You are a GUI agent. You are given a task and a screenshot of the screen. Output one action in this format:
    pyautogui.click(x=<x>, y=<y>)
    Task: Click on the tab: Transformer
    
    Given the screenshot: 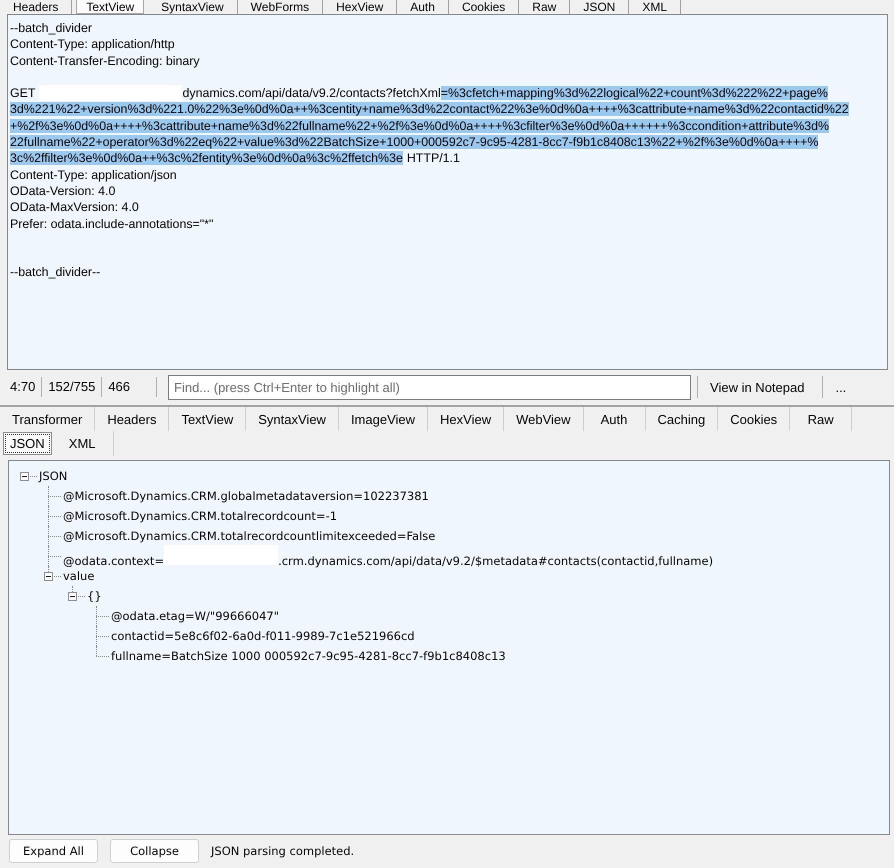 What is the action you would take?
    pyautogui.click(x=48, y=419)
    